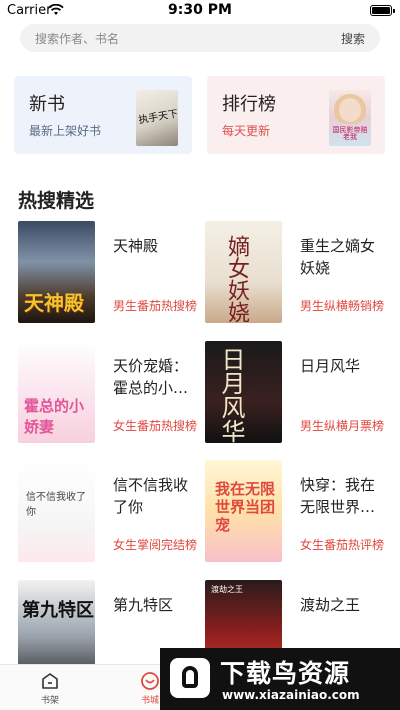 The width and height of the screenshot is (400, 710). Describe the element at coordinates (330, 605) in the screenshot. I see `book-title: 渡劫之王` at that location.